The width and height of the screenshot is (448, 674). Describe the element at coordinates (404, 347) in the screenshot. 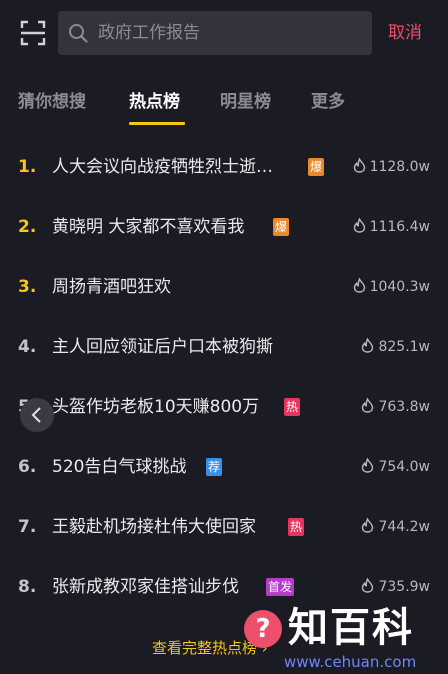

I see `heat-number: 825.1w` at that location.